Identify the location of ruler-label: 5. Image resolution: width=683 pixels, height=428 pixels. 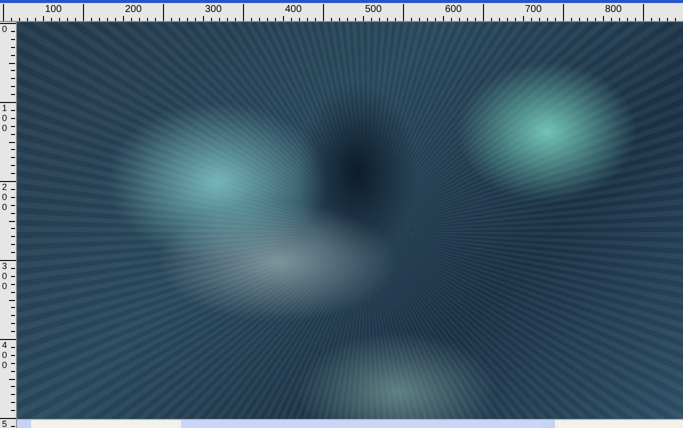
(5, 424).